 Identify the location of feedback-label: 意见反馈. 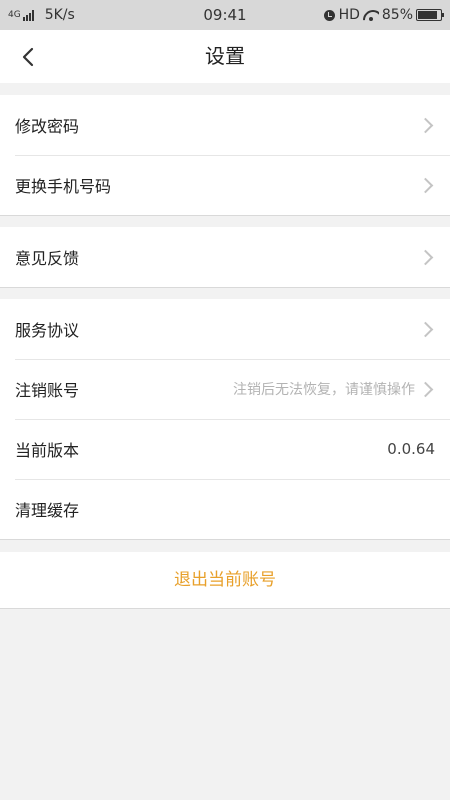
(47, 258).